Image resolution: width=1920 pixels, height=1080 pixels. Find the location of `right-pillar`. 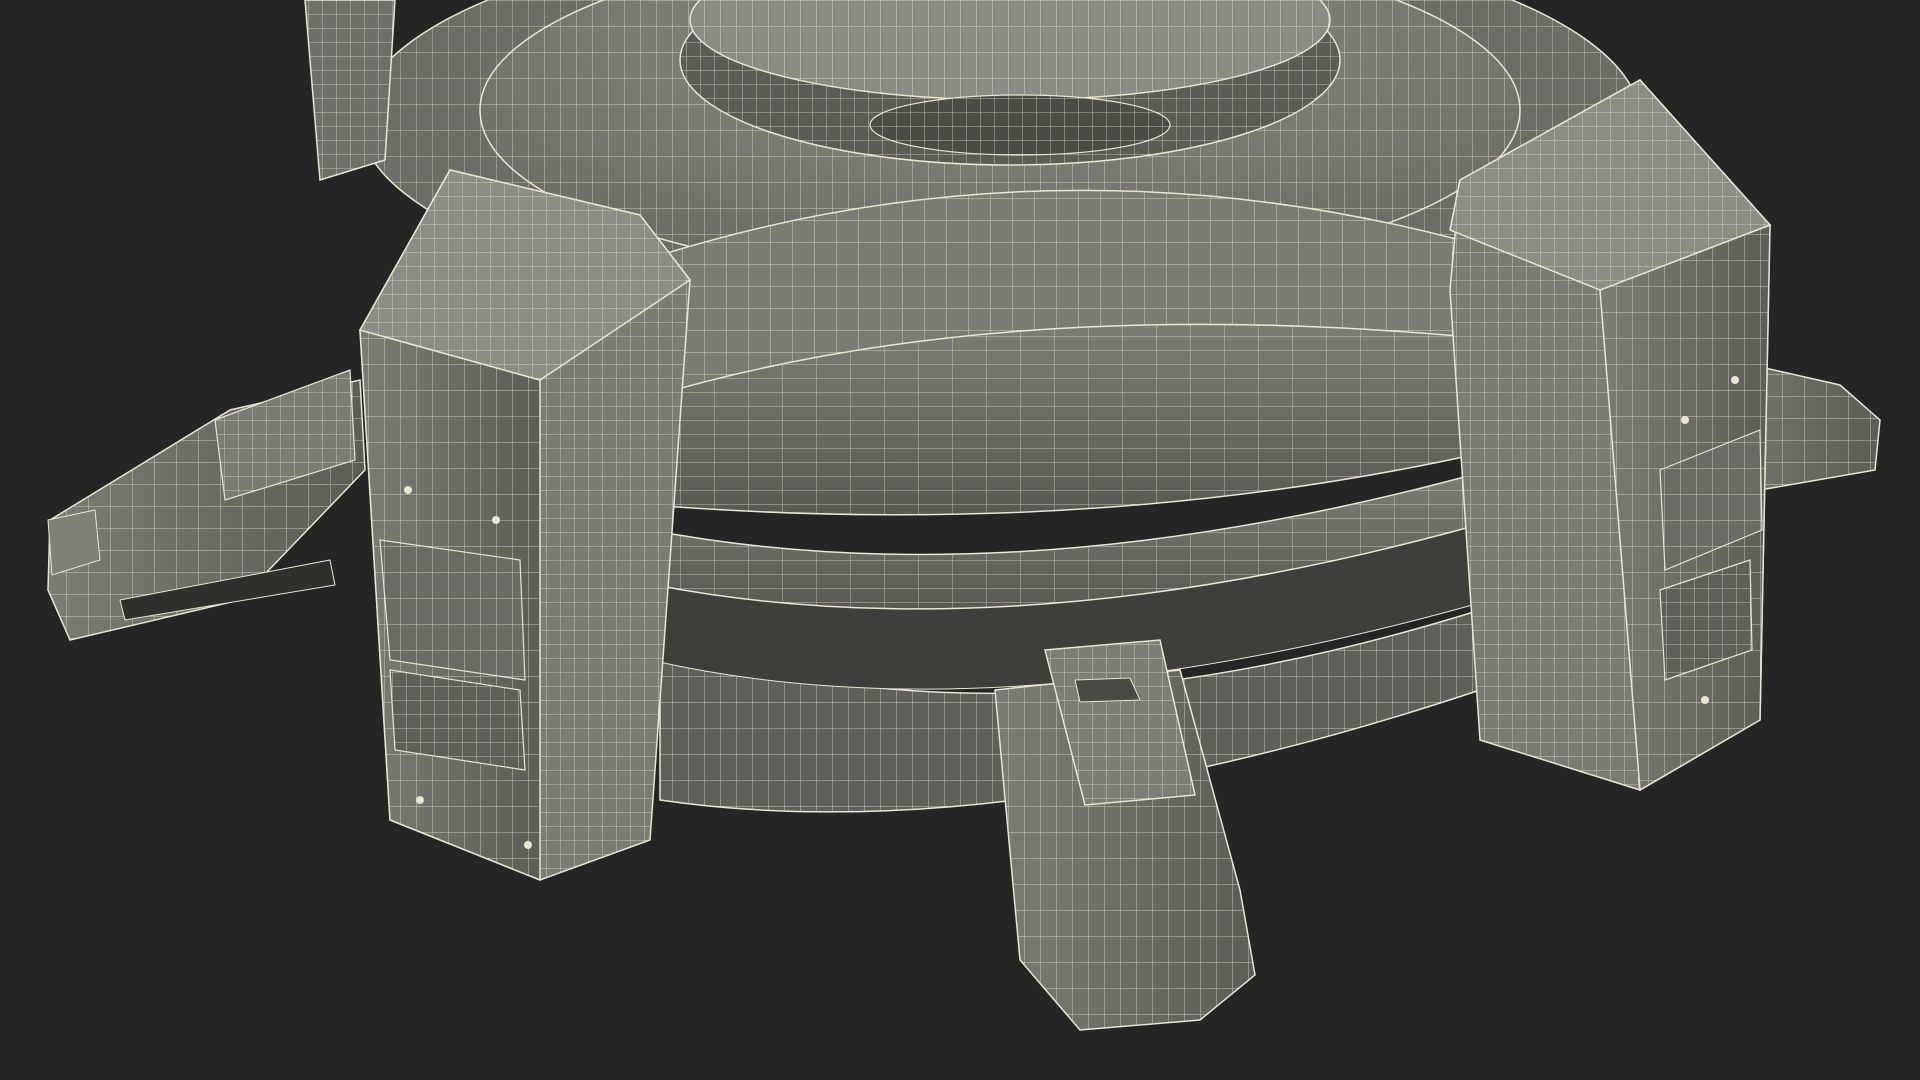

right-pillar is located at coordinates (1610, 435).